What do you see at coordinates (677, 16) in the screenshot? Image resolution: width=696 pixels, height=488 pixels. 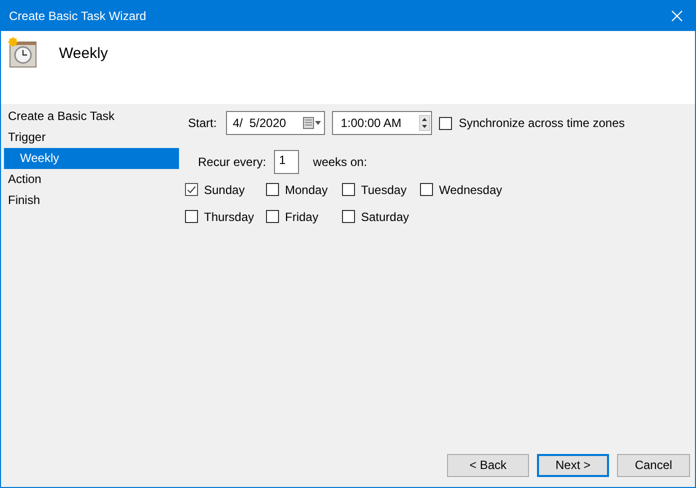 I see `close-icon` at bounding box center [677, 16].